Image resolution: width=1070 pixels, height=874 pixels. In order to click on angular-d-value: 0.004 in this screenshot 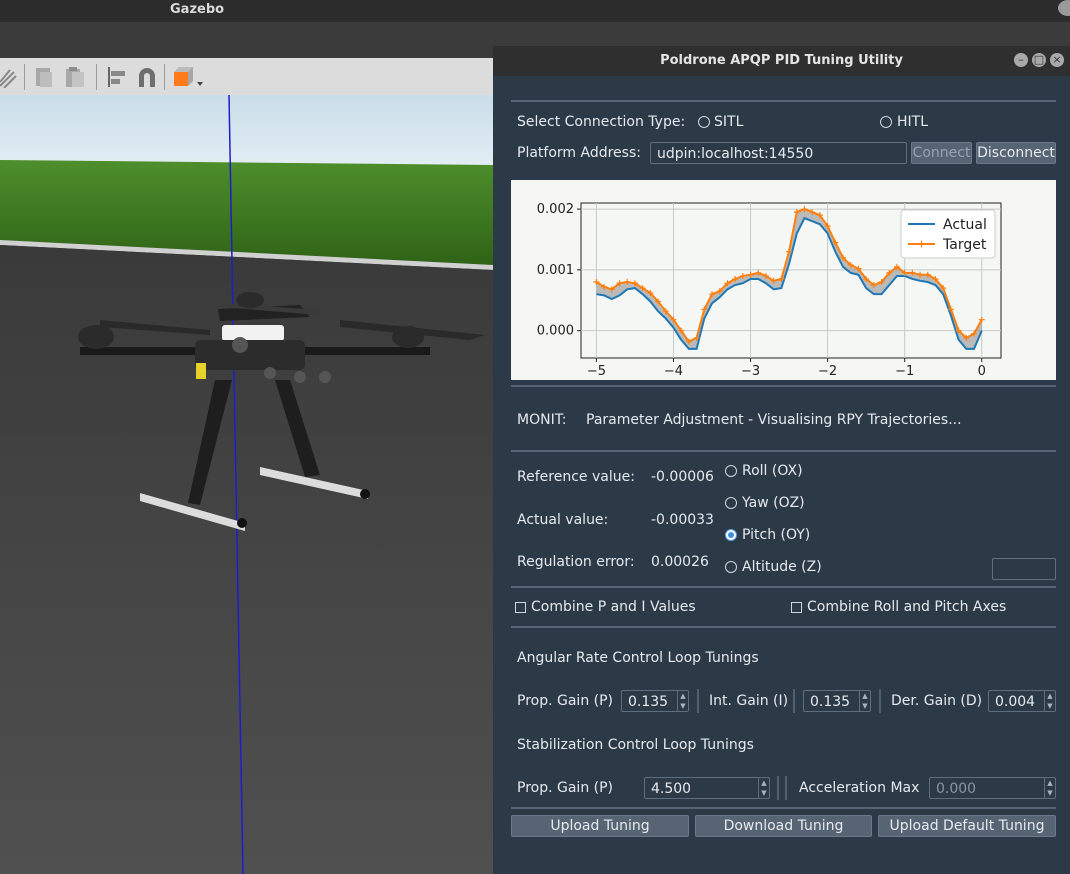, I will do `click(1015, 702)`.